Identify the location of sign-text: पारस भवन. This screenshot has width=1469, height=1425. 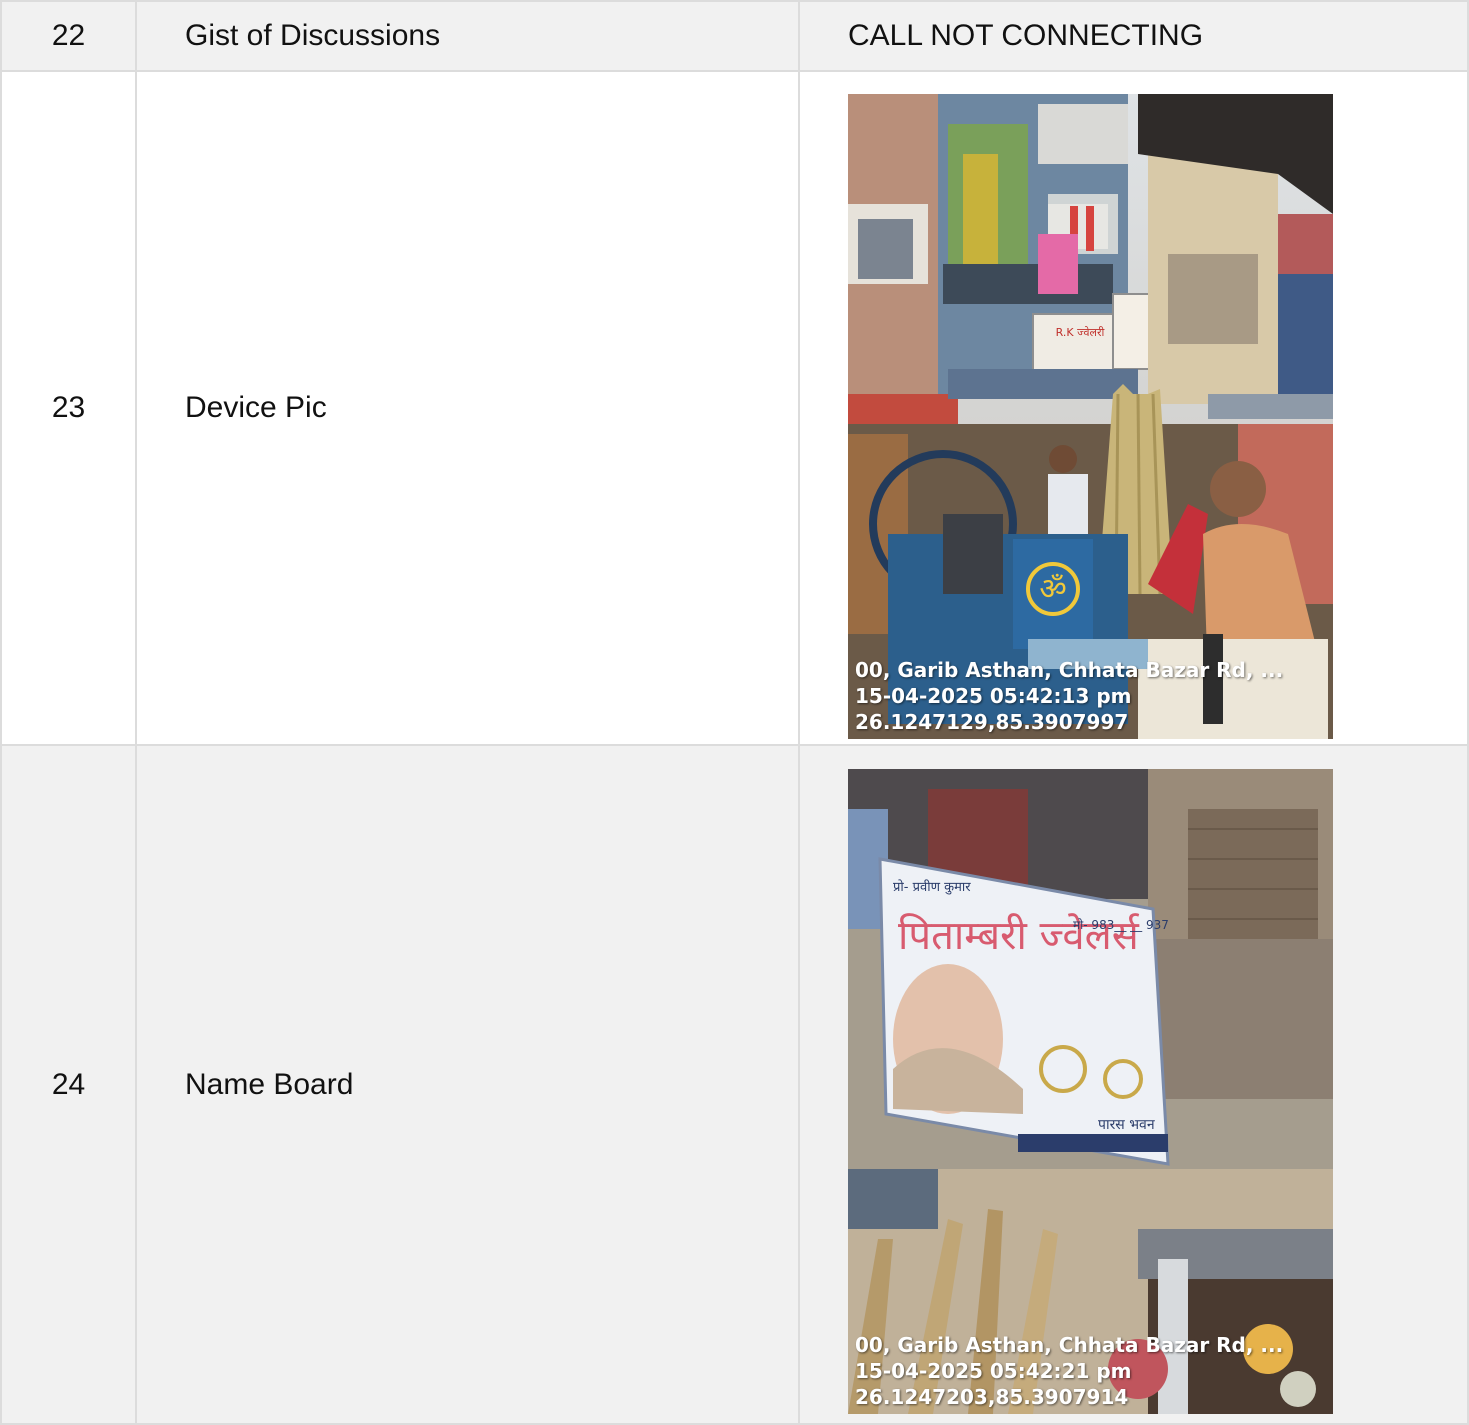
(1126, 1125).